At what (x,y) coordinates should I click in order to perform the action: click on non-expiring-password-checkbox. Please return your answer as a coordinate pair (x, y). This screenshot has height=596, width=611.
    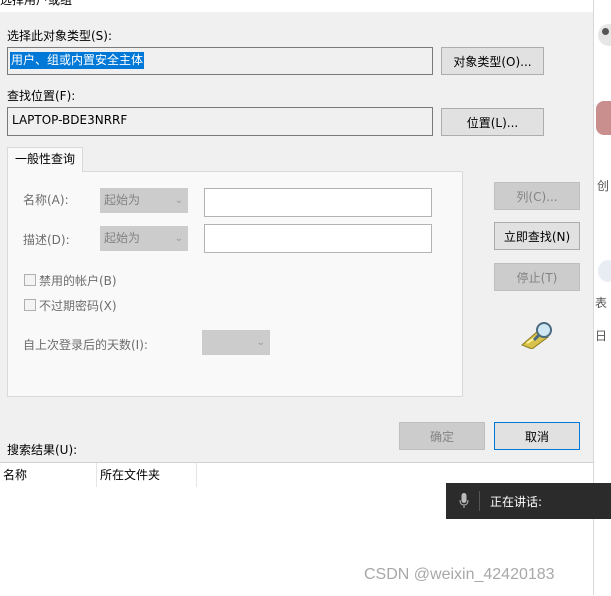
    Looking at the image, I should click on (30, 305).